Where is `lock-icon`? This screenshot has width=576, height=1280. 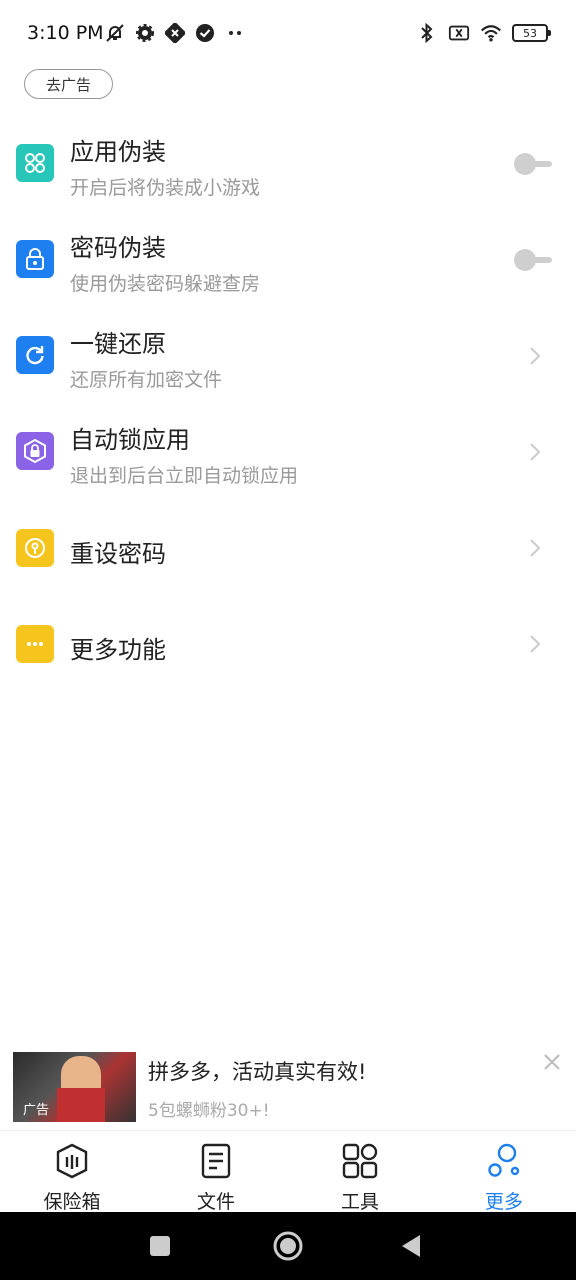
lock-icon is located at coordinates (35, 259).